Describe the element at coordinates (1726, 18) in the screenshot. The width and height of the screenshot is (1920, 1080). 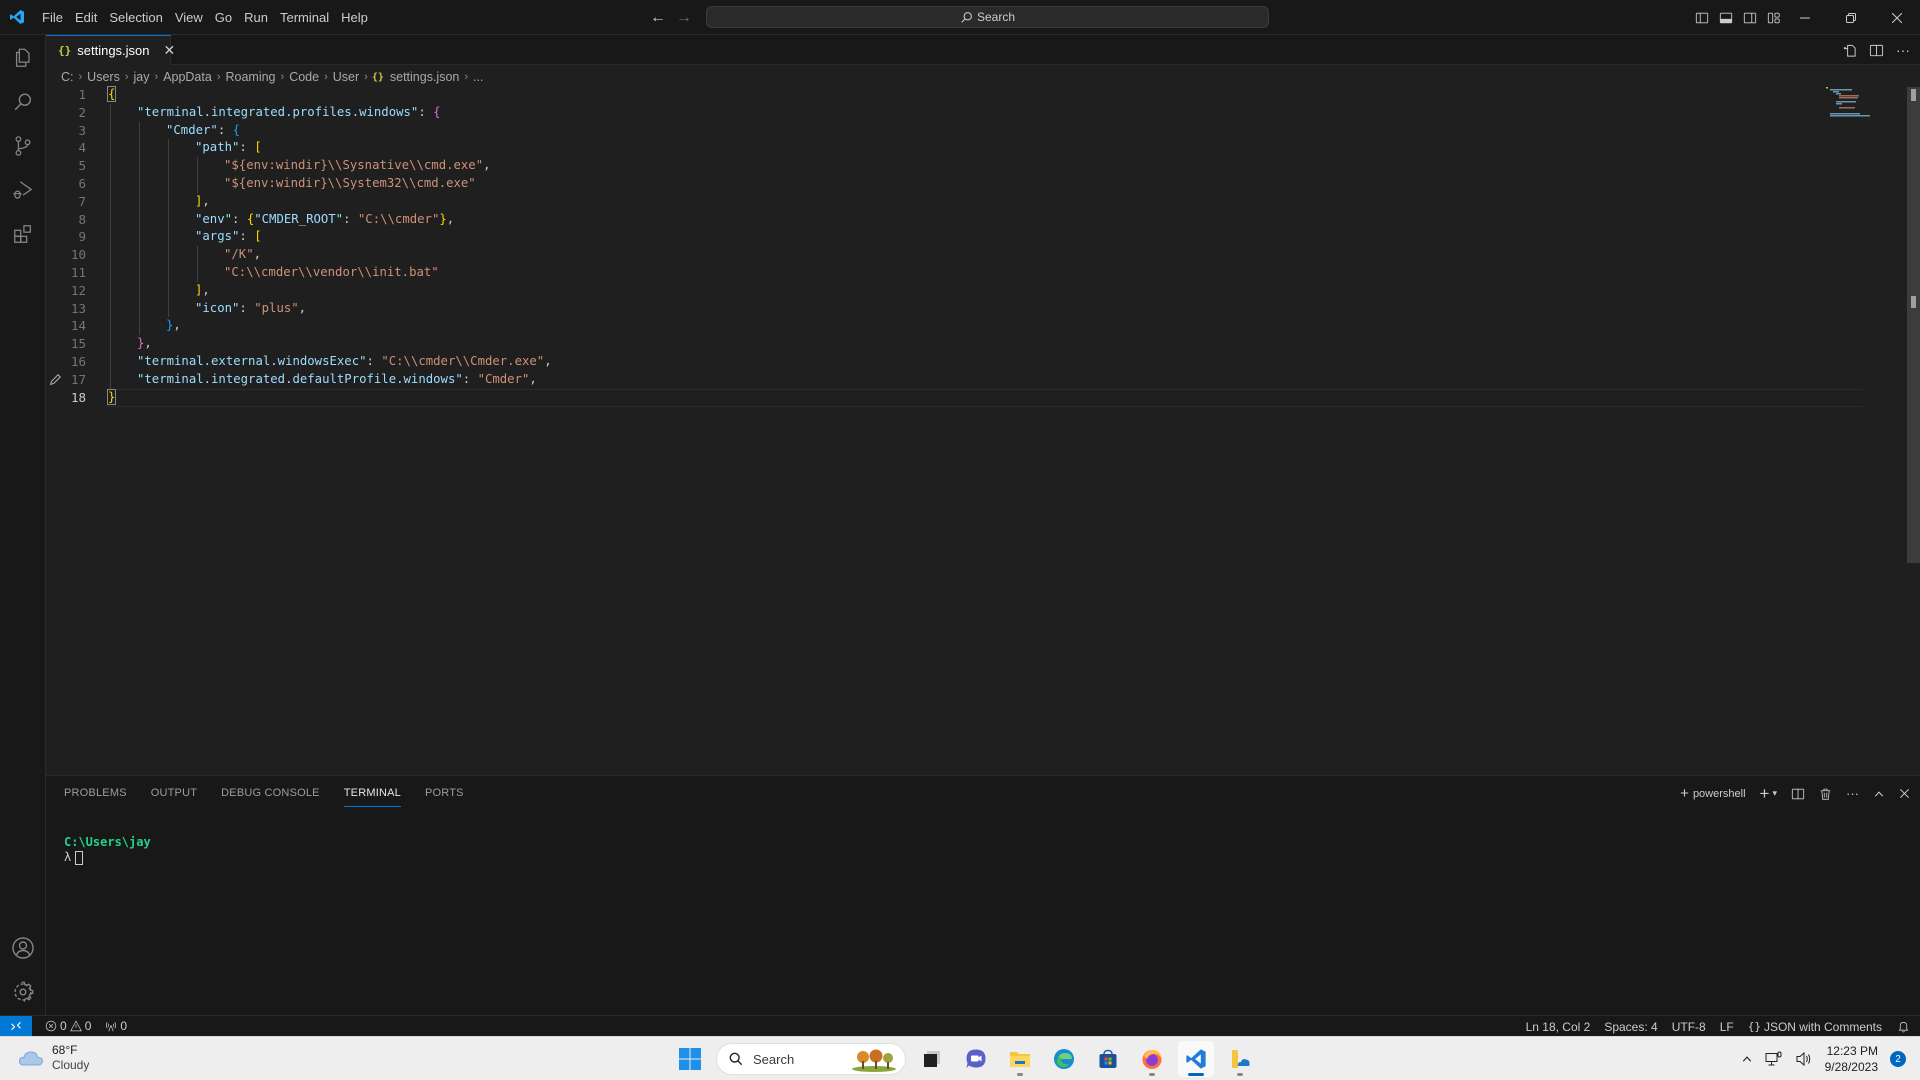
I see `toggle-panel-icon` at that location.